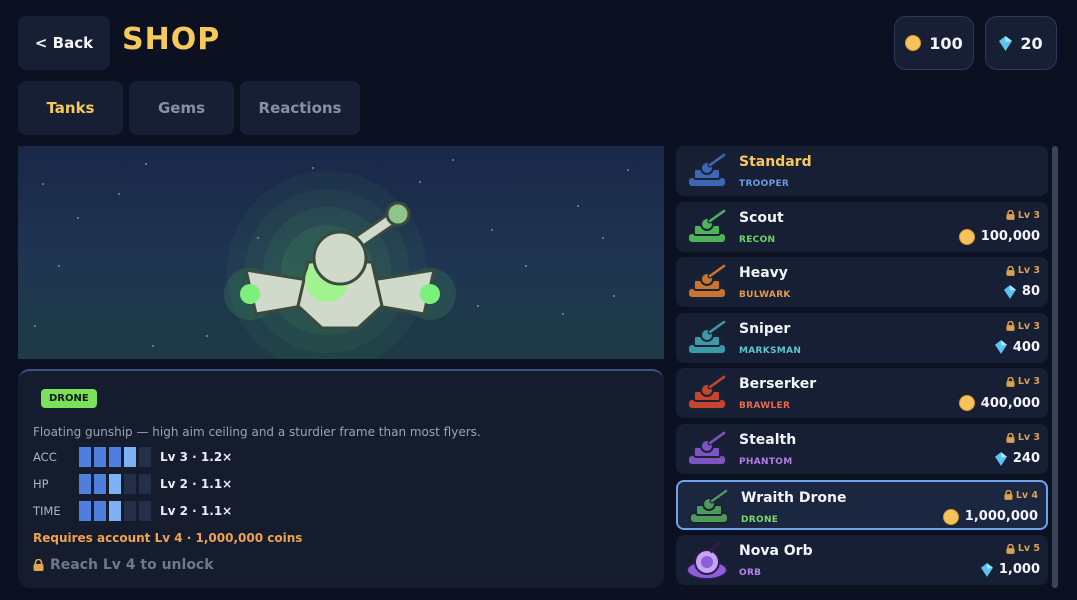  What do you see at coordinates (707, 449) in the screenshot?
I see `stealth-tank-icon` at bounding box center [707, 449].